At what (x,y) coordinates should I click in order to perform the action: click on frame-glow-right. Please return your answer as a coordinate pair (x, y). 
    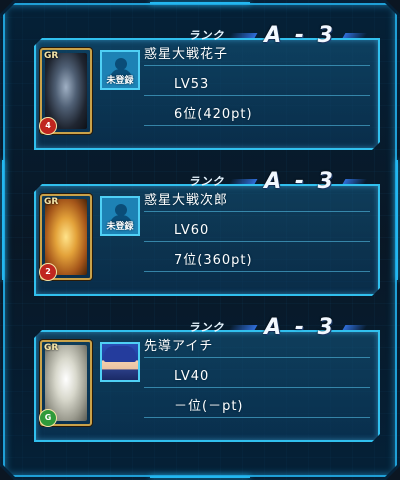
    Looking at the image, I should click on (397, 220).